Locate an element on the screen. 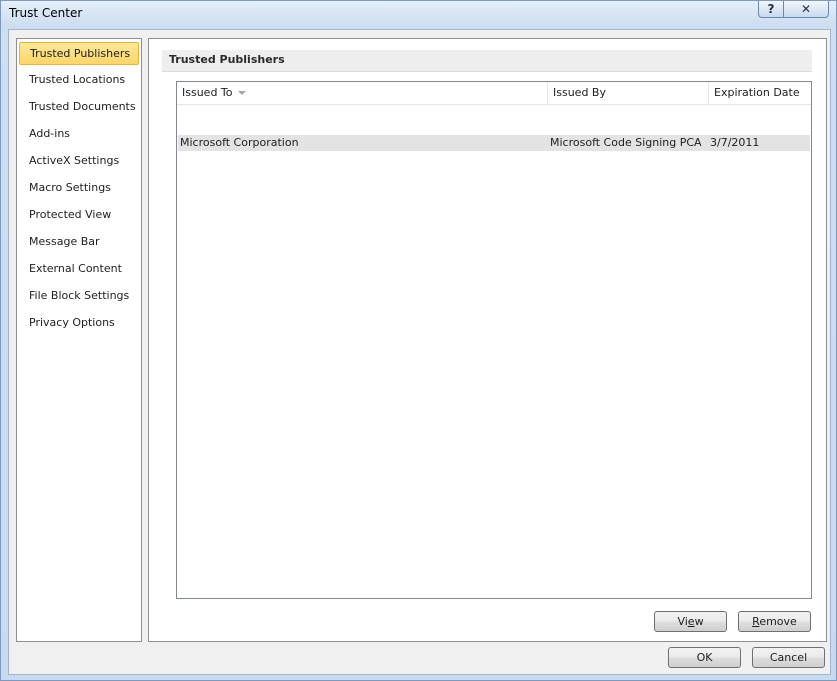 The height and width of the screenshot is (681, 837). sidebar-item-trusted-documents: Trusted Documents is located at coordinates (79, 107).